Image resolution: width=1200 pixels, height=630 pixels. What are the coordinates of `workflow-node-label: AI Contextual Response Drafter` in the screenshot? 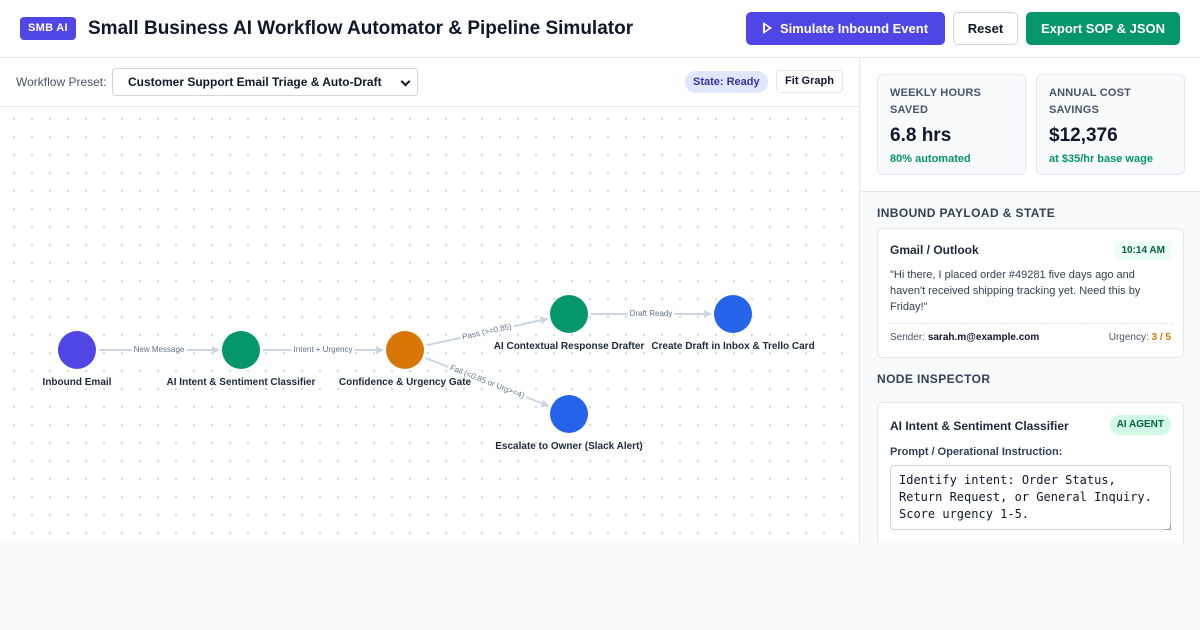 It's located at (569, 346).